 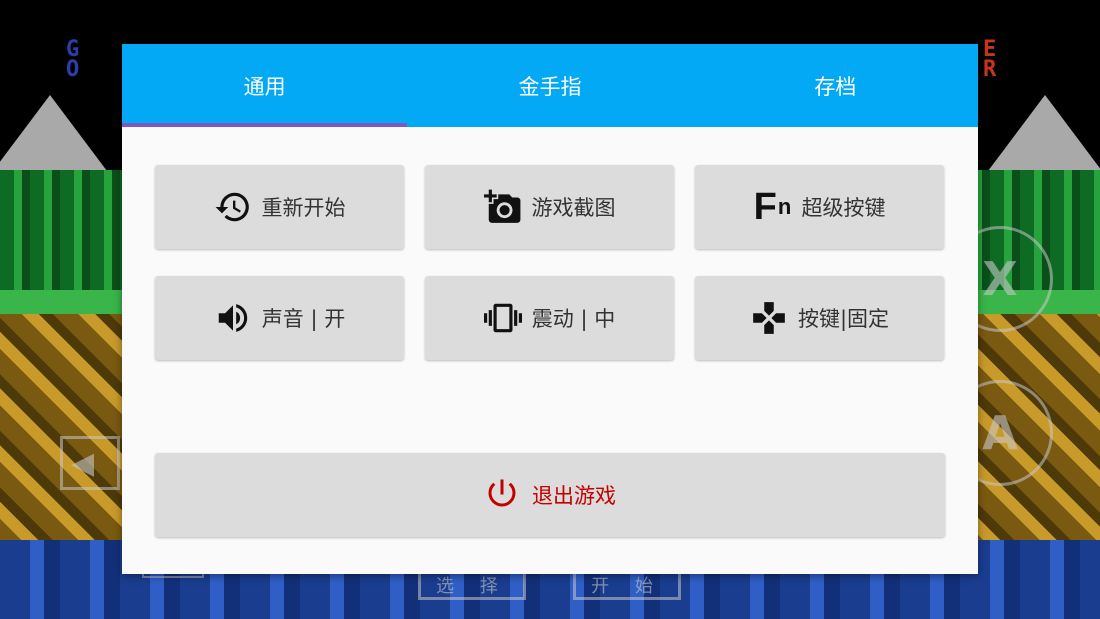 What do you see at coordinates (843, 319) in the screenshot?
I see `key-layout-label: 按键|固定` at bounding box center [843, 319].